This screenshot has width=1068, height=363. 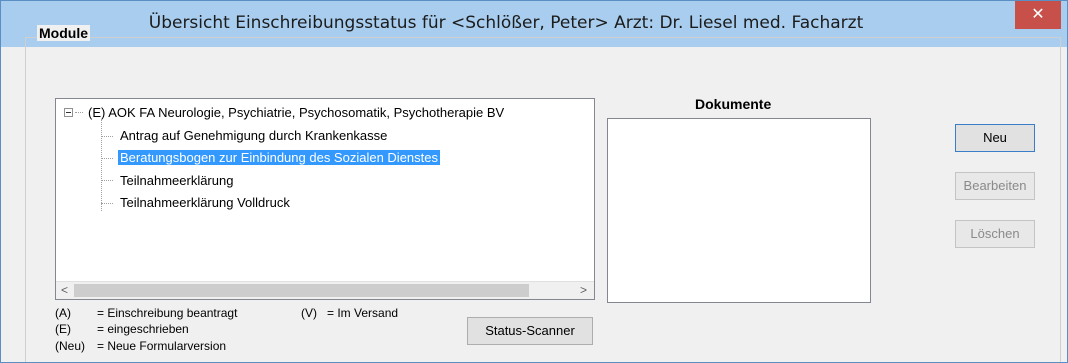 I want to click on legend-e-text: = eingeschrieben, so click(x=143, y=329).